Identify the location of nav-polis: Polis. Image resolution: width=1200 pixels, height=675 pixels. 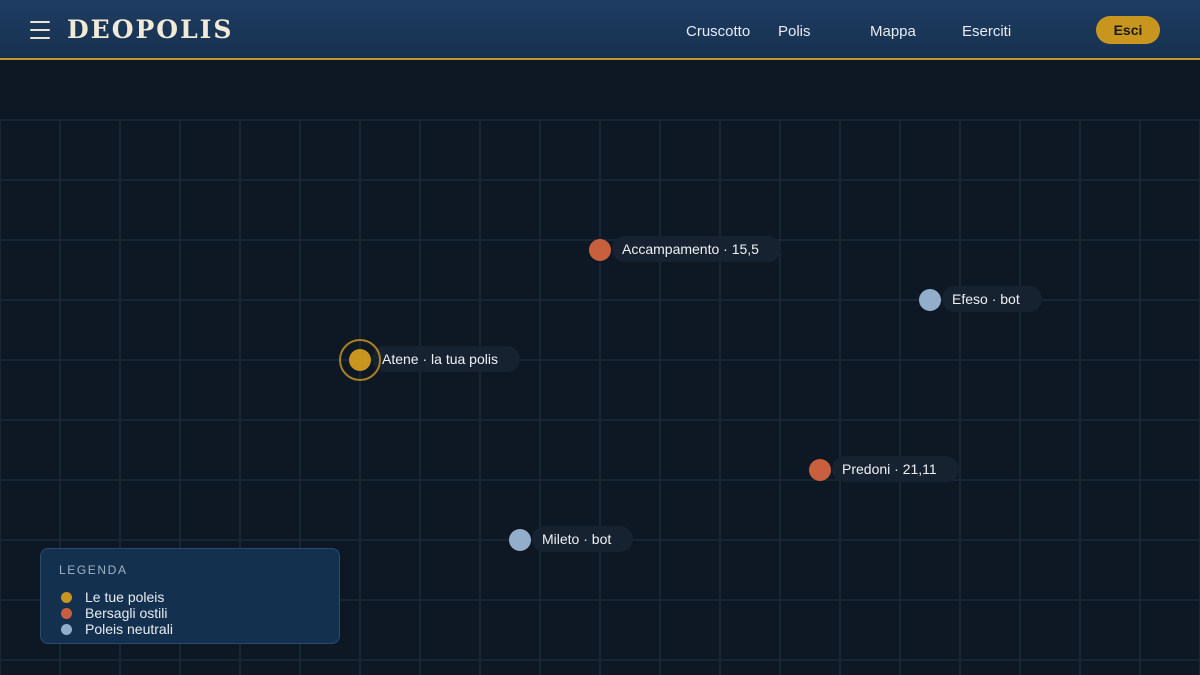
(794, 32).